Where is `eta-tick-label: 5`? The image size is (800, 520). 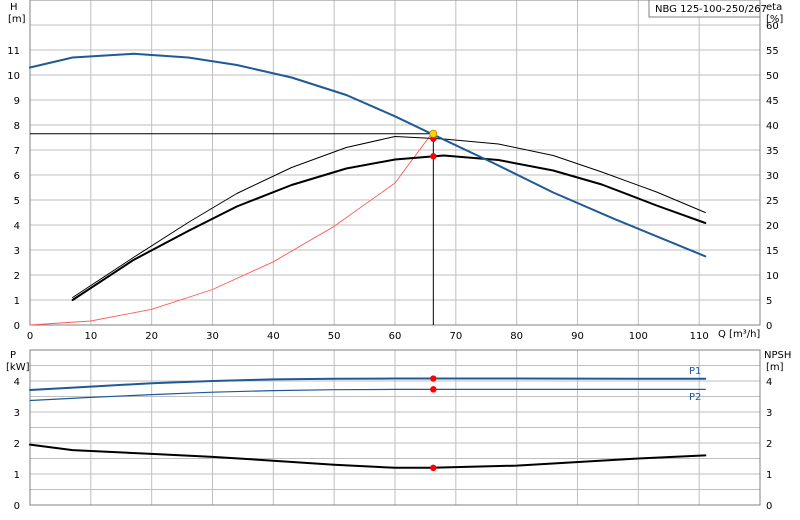
eta-tick-label: 5 is located at coordinates (769, 301).